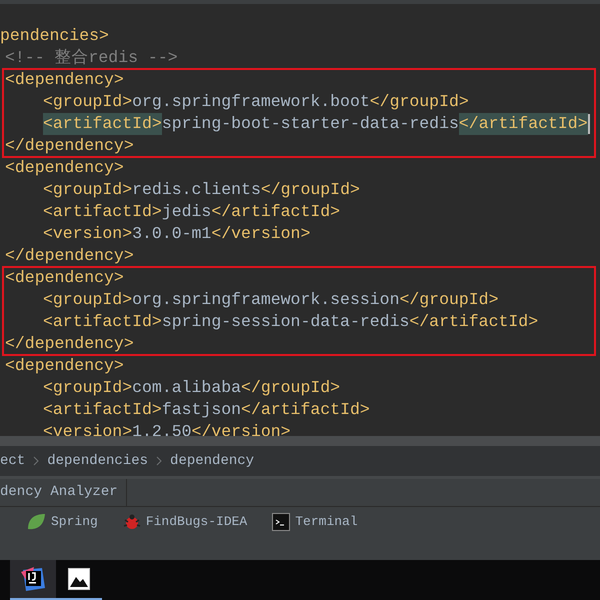 The image size is (600, 600). Describe the element at coordinates (197, 522) in the screenshot. I see `tool-window-label: FindBugs-IDEA` at that location.